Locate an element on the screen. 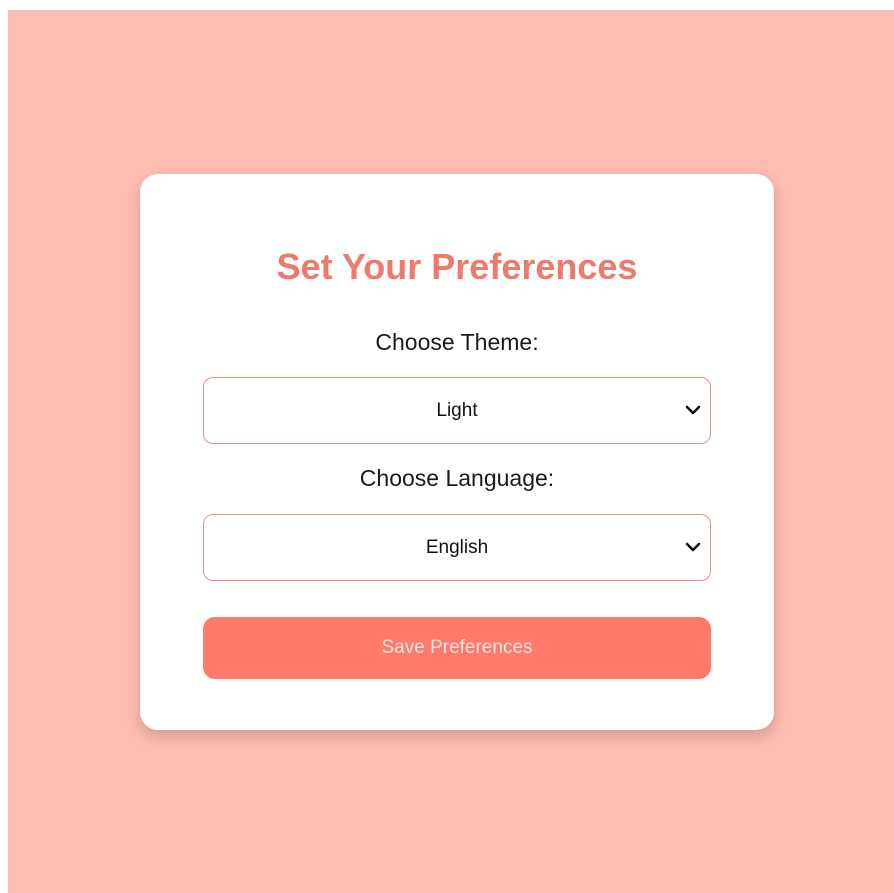 The height and width of the screenshot is (893, 894). language-select-value: English is located at coordinates (457, 547).